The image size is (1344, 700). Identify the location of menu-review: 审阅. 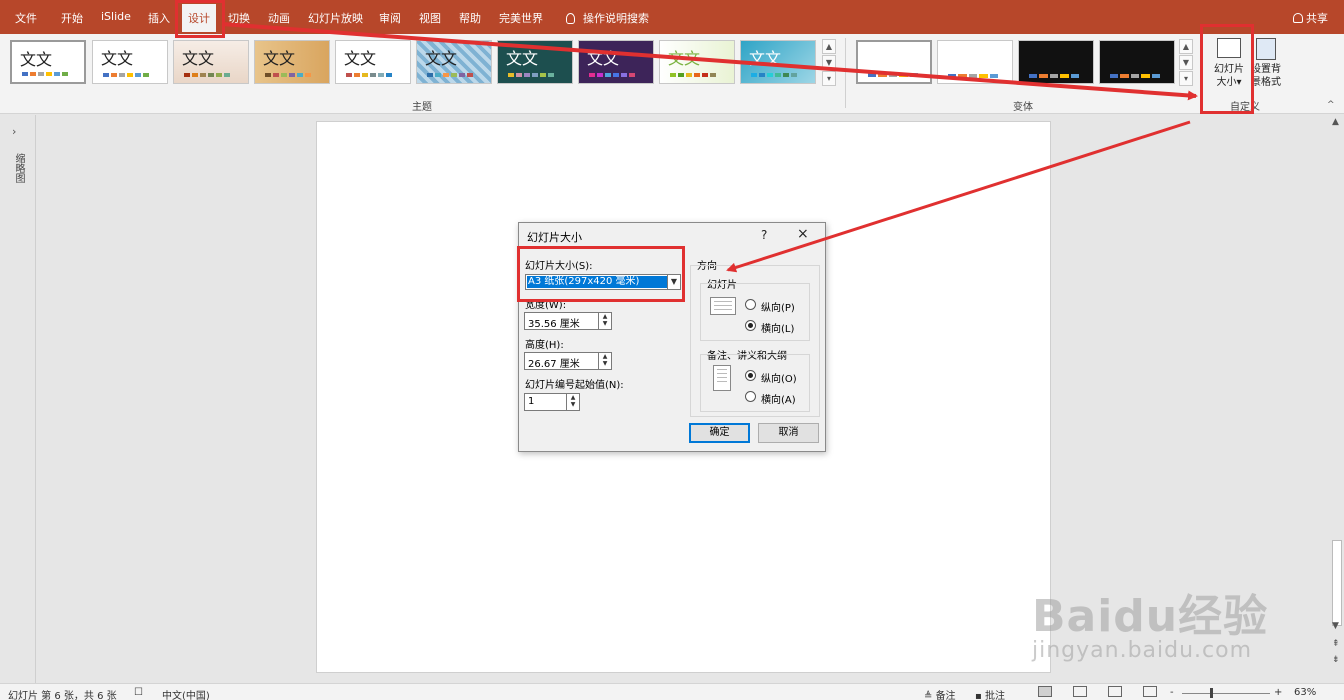
(390, 18).